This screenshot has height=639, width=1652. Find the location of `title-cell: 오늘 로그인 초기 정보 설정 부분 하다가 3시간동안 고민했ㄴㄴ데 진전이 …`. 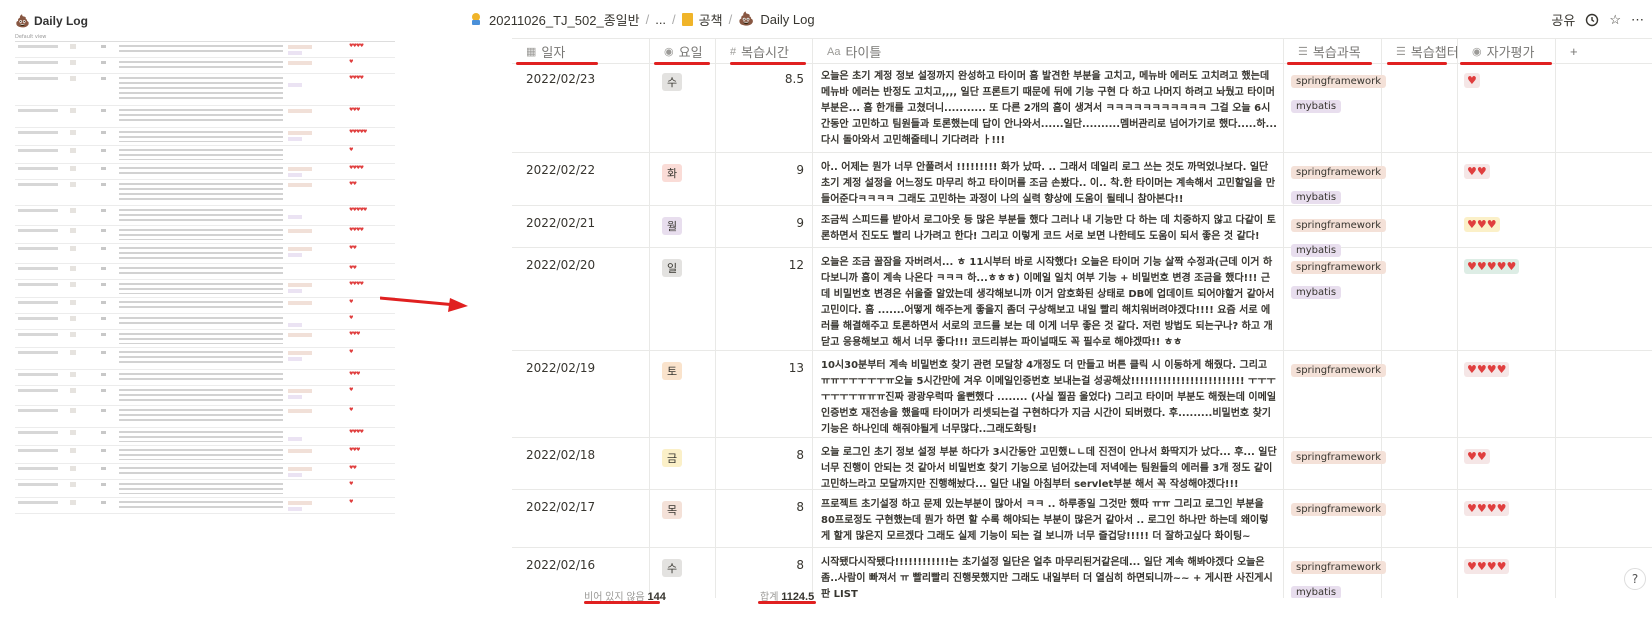

title-cell: 오늘 로그인 초기 정보 설정 부분 하다가 3시간동안 고민했ㄴㄴ데 진전이 … is located at coordinates (1048, 463).